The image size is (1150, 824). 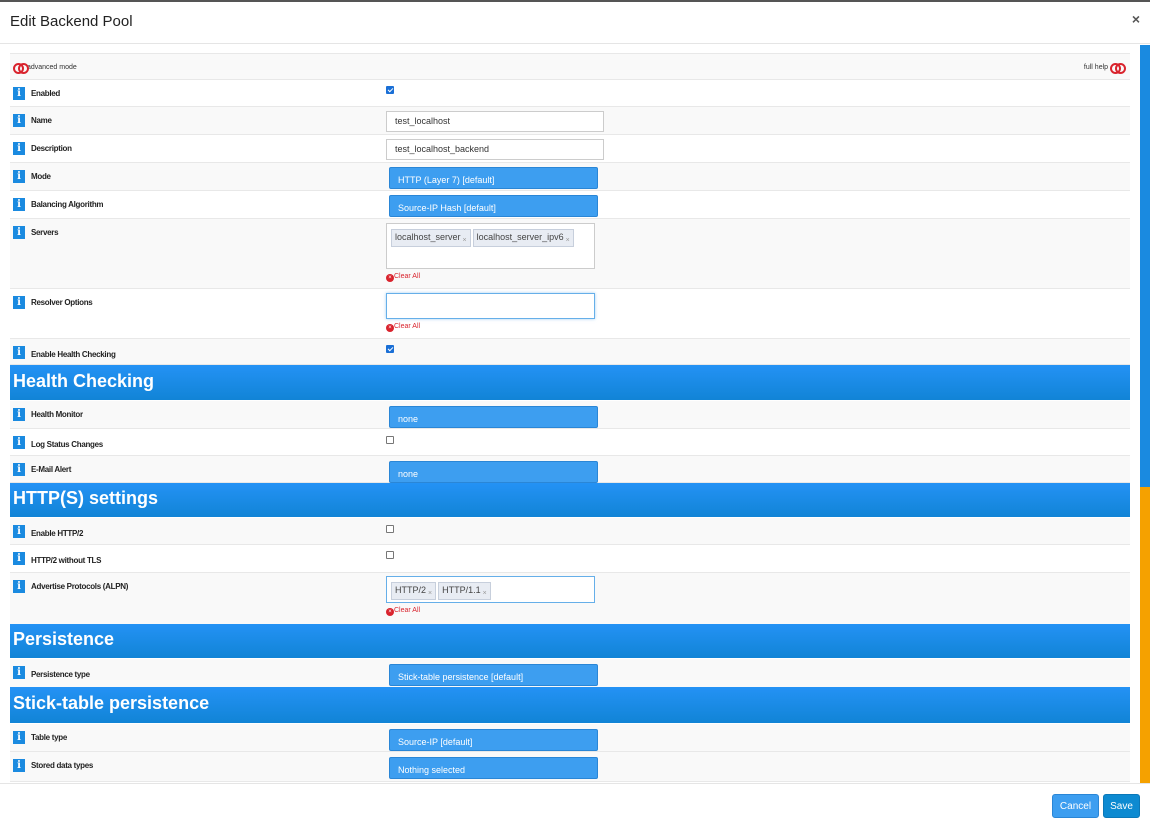 I want to click on section-title: Health Checking, so click(x=84, y=381).